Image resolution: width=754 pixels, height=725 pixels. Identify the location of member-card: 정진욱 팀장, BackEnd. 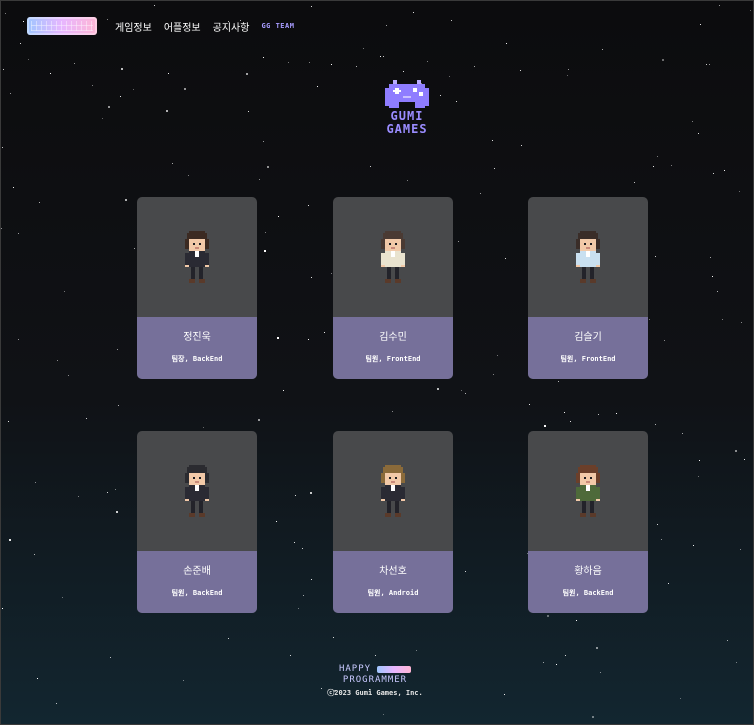
(197, 288).